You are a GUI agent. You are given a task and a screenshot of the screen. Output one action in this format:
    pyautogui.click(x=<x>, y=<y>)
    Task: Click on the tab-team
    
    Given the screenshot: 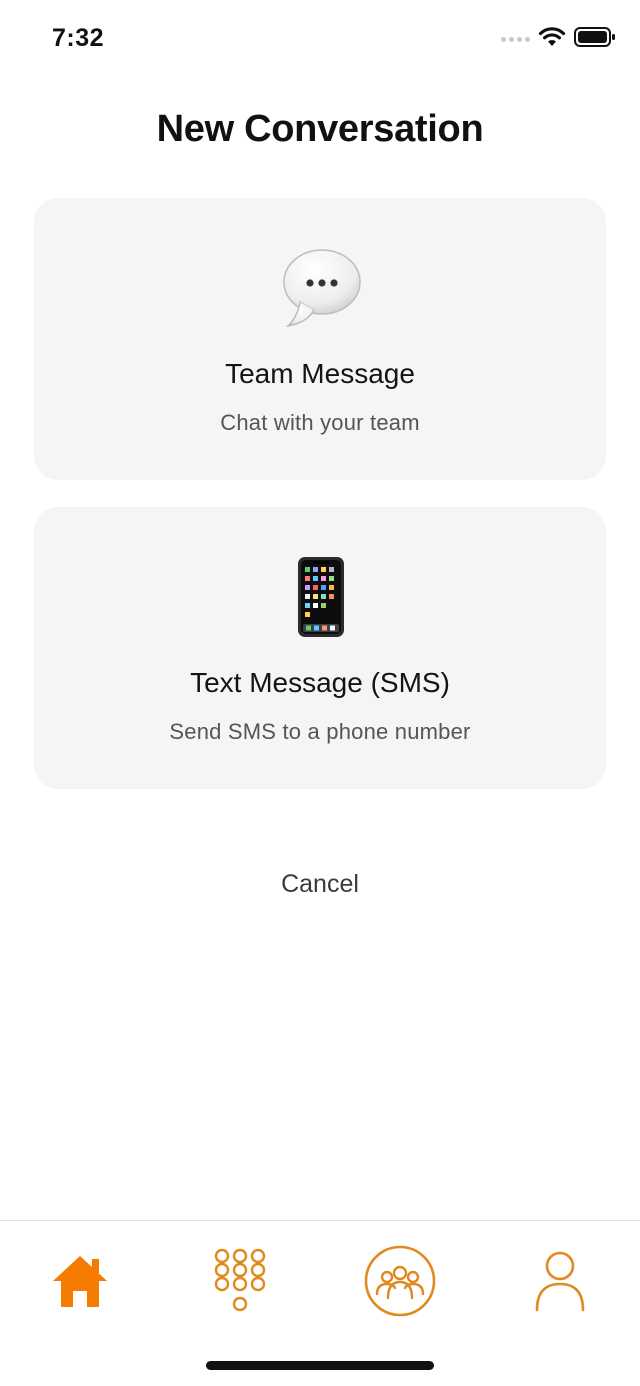 What is the action you would take?
    pyautogui.click(x=400, y=1281)
    